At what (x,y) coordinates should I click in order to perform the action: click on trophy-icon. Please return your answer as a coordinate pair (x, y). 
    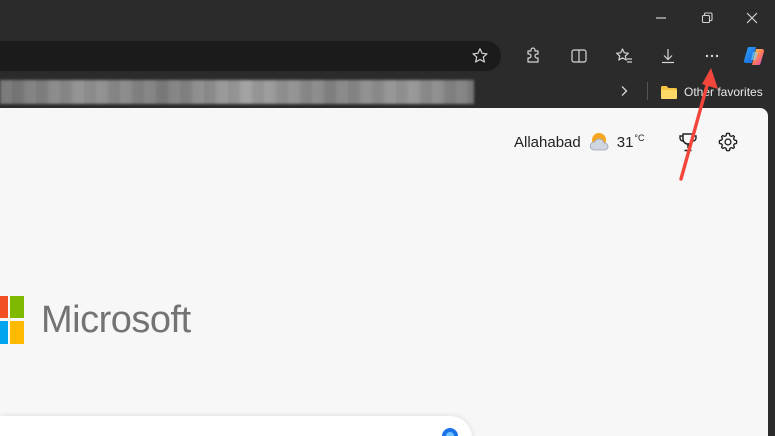
    Looking at the image, I should click on (688, 142).